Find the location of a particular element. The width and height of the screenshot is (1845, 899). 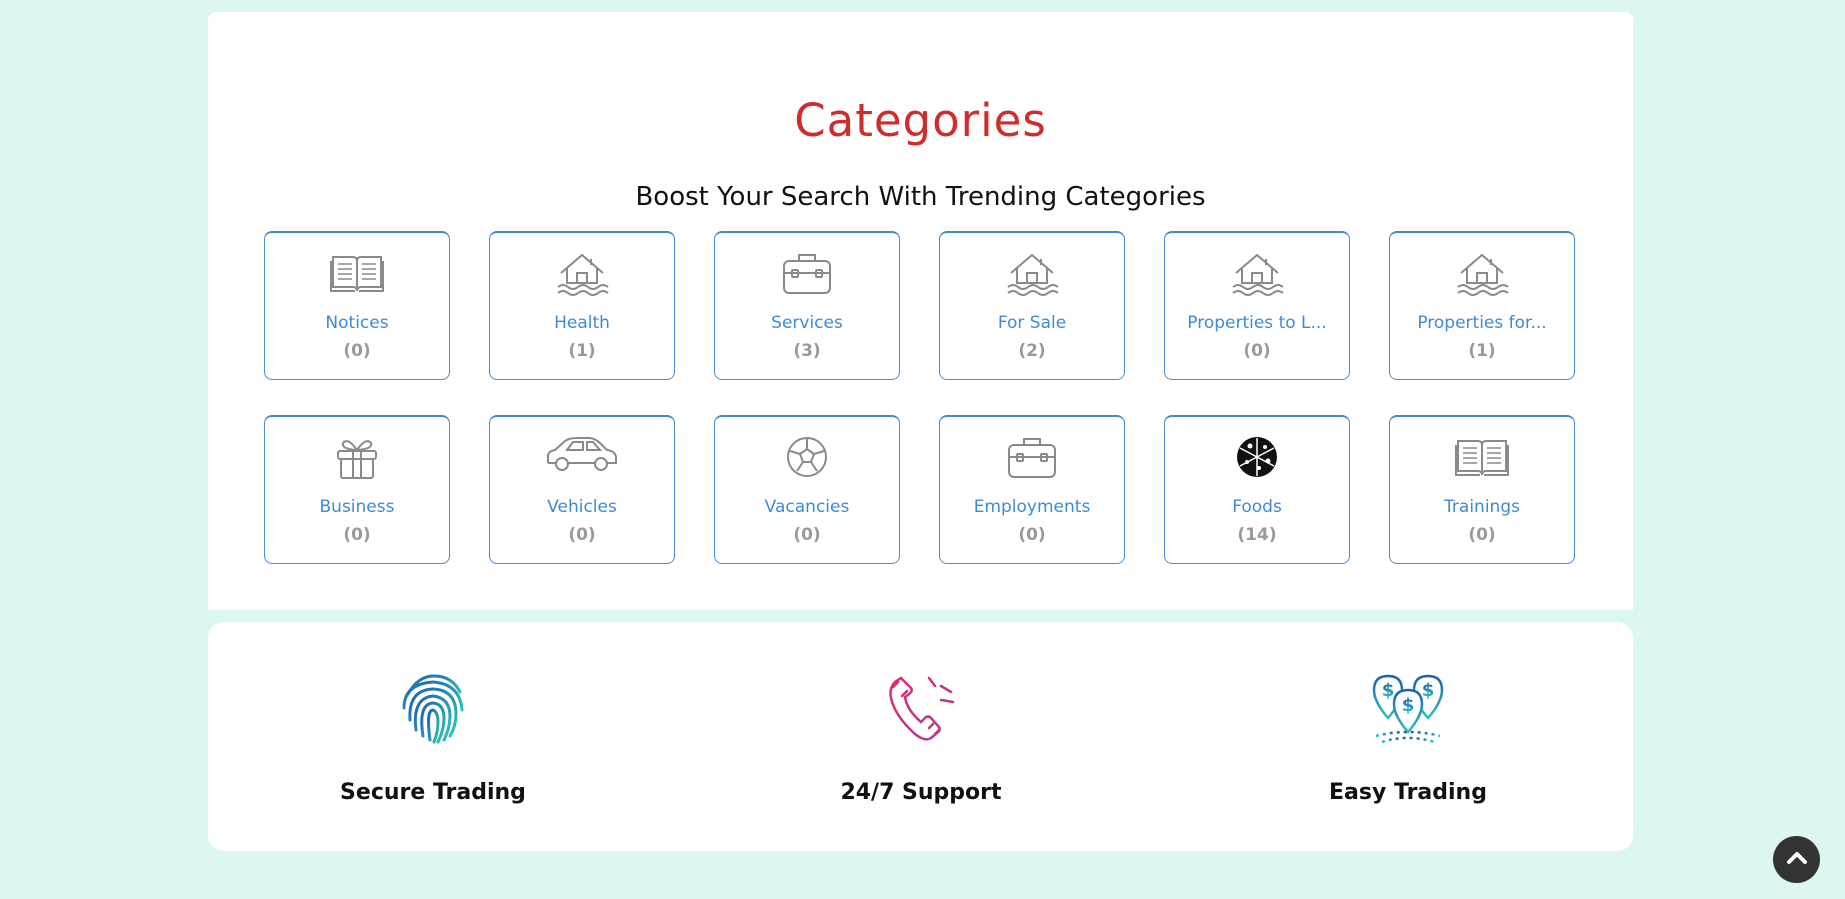

category-label: Foods is located at coordinates (1257, 507).